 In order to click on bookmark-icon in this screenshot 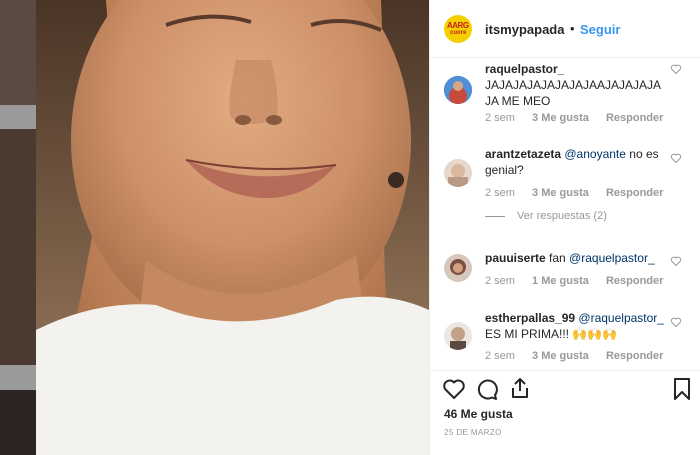, I will do `click(682, 389)`.